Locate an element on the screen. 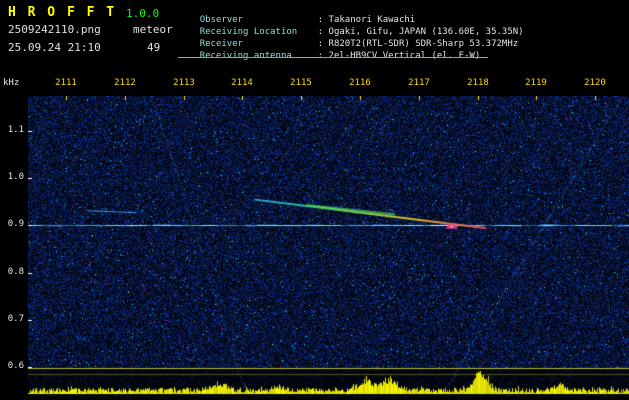 The height and width of the screenshot is (400, 629). app-title: H R O F F T is located at coordinates (62, 12).